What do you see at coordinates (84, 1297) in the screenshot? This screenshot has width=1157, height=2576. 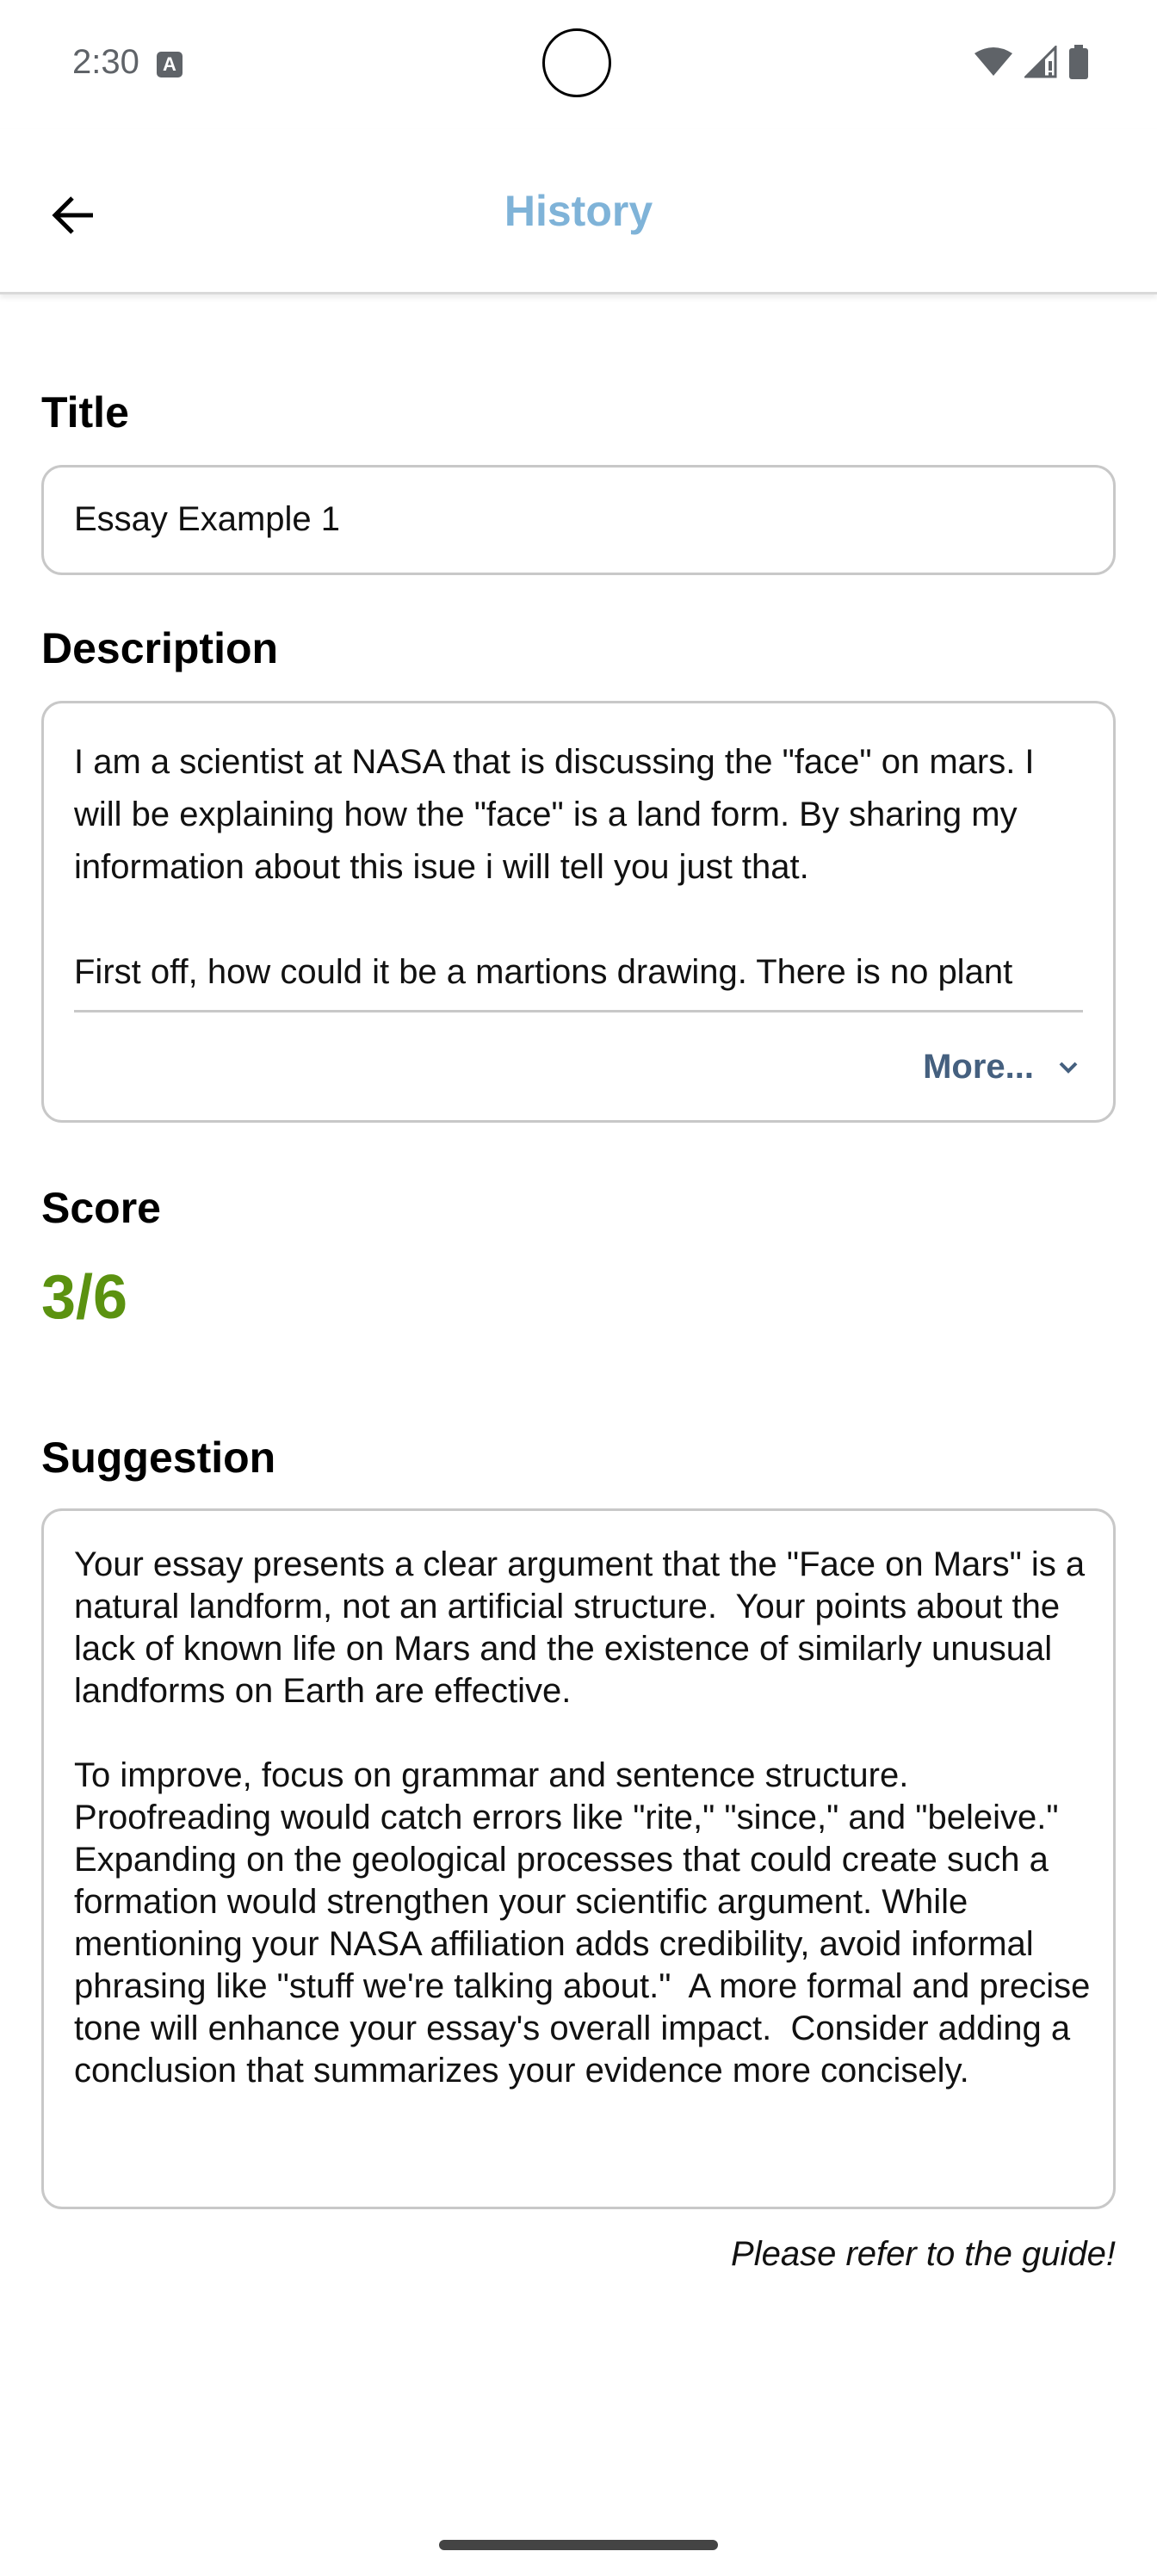 I see `score-value: 3/6` at bounding box center [84, 1297].